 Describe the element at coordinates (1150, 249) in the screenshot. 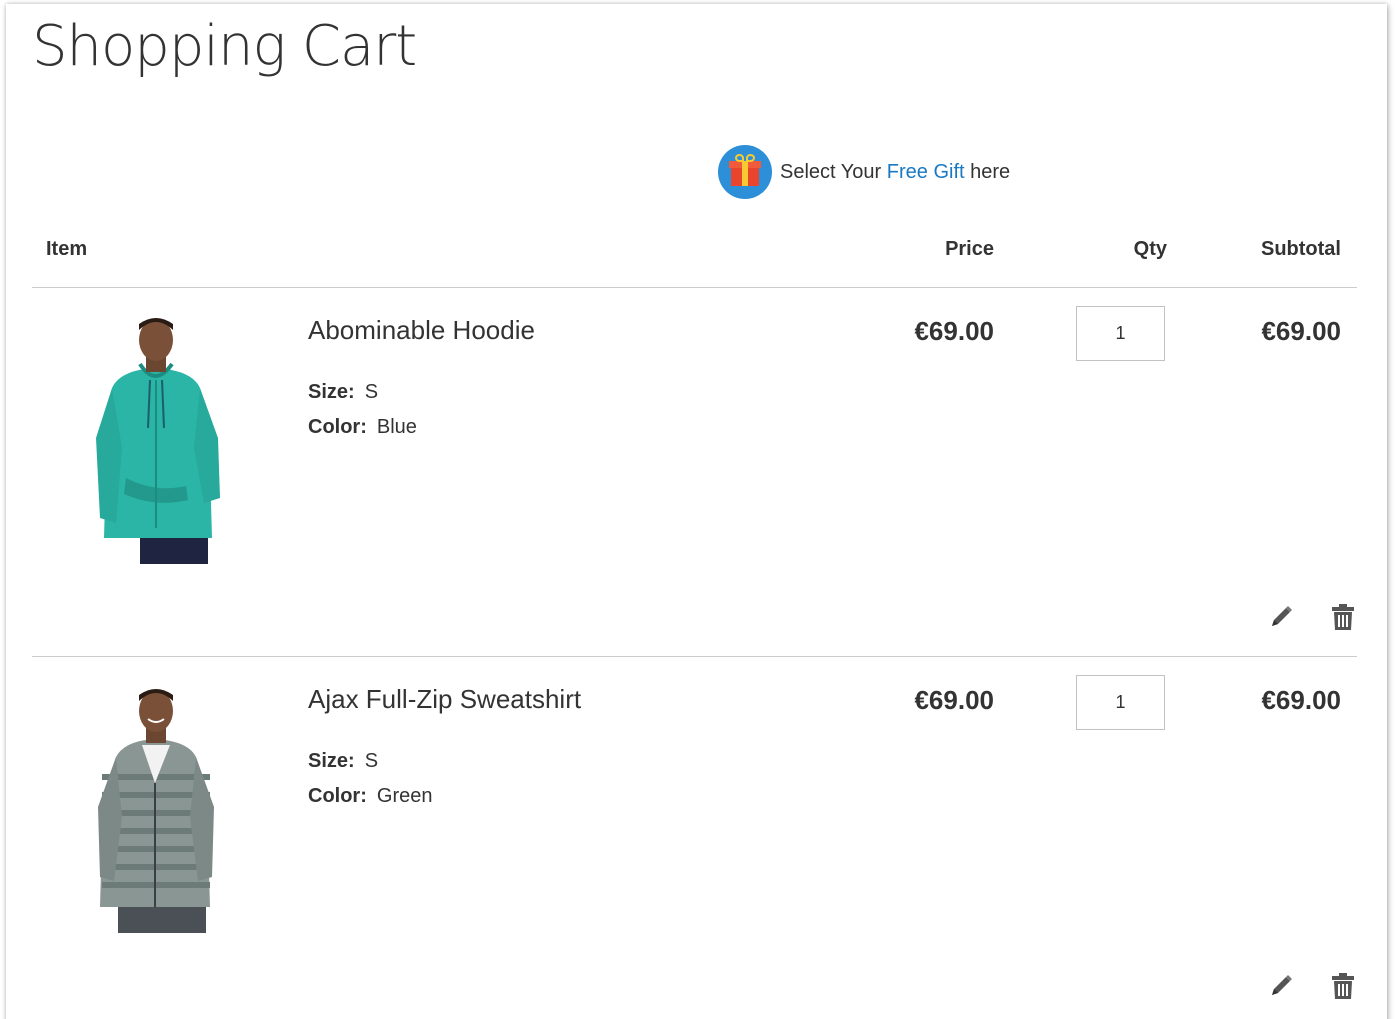

I see `header-qty: Qty` at that location.